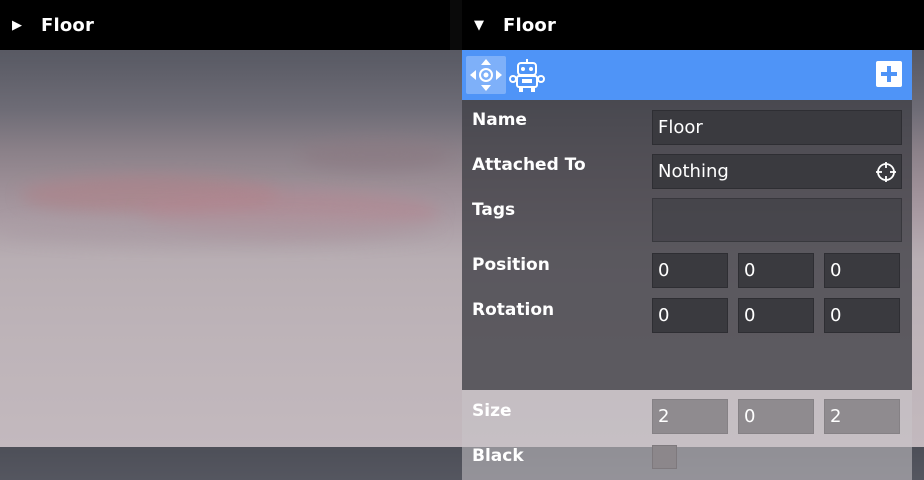 This screenshot has height=480, width=924. What do you see at coordinates (693, 25) in the screenshot?
I see `inspector-header: ▼ Floor` at bounding box center [693, 25].